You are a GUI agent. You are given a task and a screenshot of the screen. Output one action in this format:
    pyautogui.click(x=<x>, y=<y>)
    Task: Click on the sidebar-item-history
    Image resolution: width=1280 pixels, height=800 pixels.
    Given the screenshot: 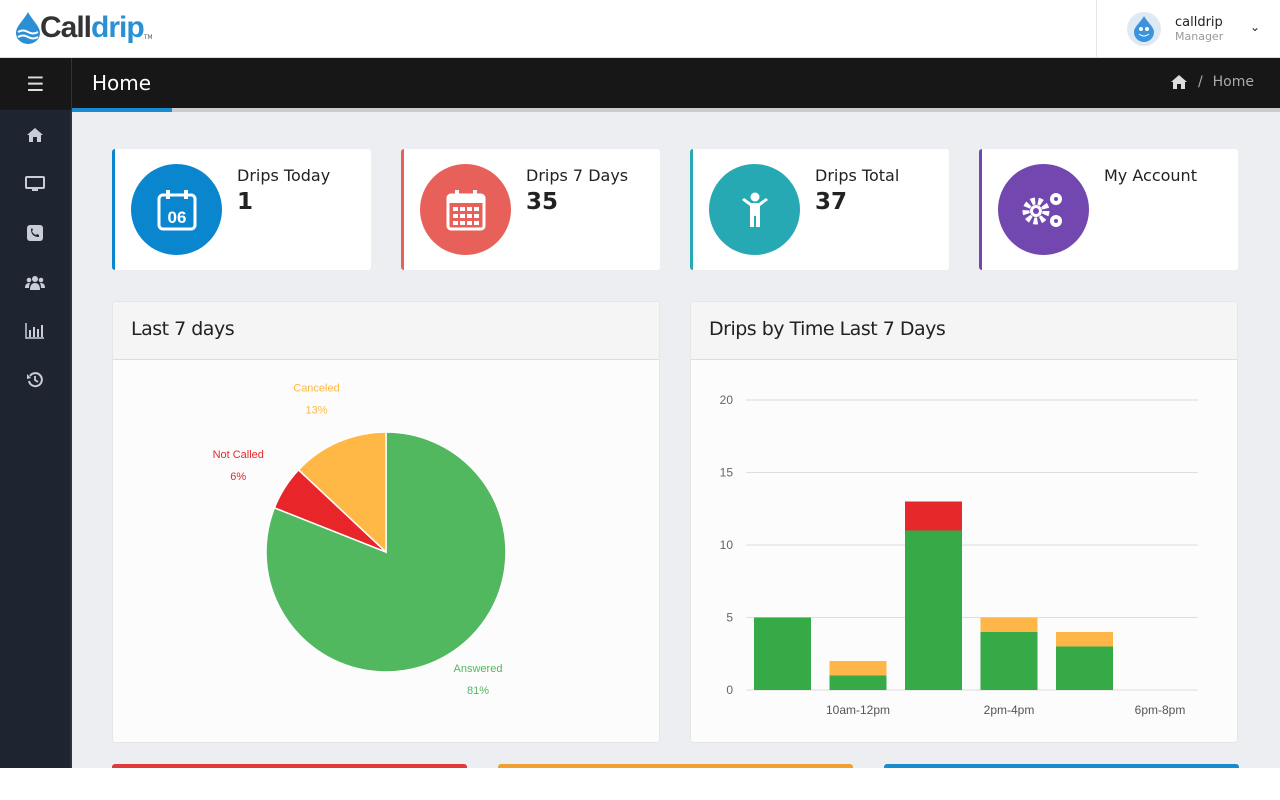 What is the action you would take?
    pyautogui.click(x=35, y=379)
    